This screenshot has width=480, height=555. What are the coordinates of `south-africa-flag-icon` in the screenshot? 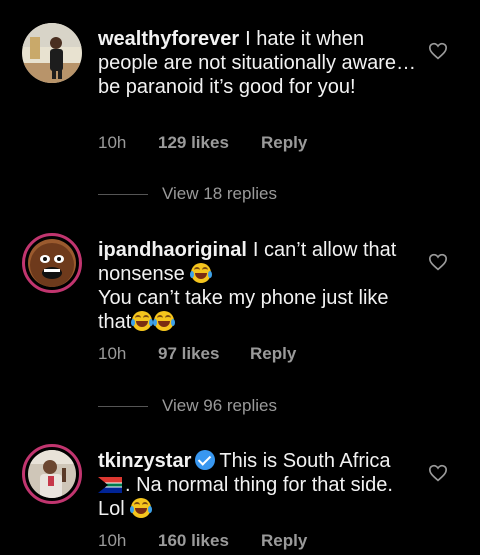 It's located at (110, 485).